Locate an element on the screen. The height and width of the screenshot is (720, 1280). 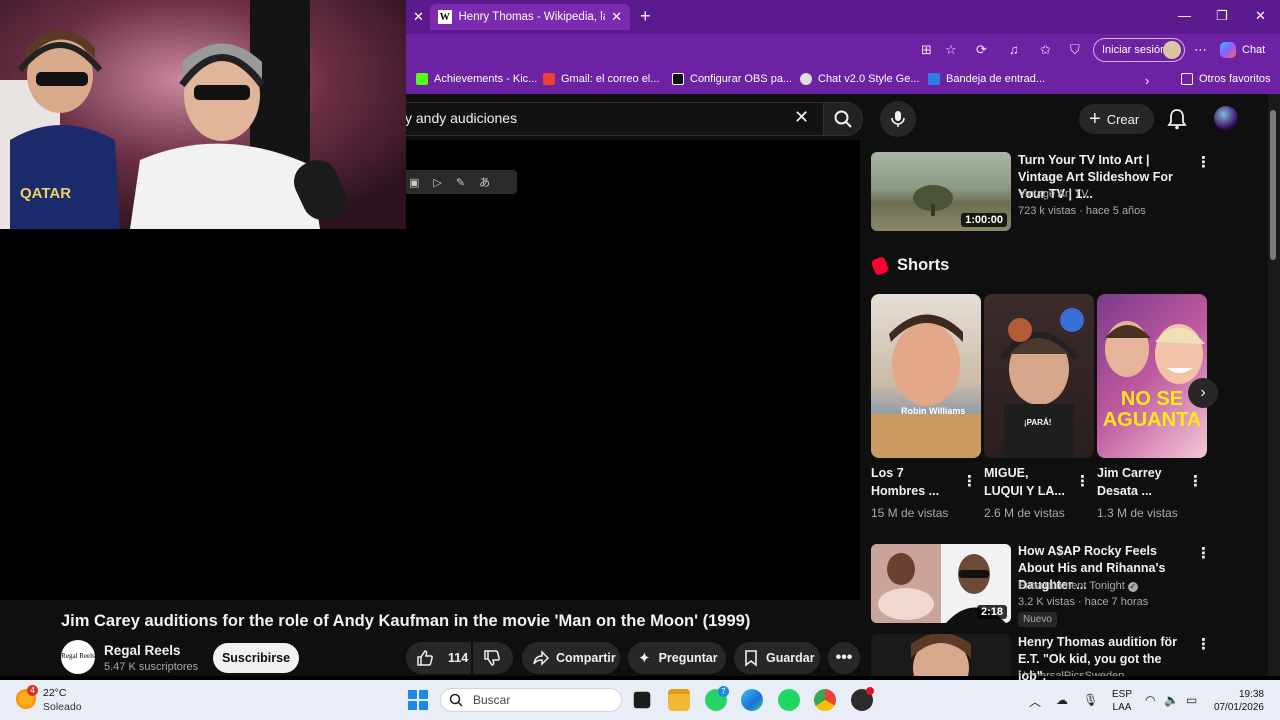
weather-temperature: 22°C is located at coordinates (54, 693).